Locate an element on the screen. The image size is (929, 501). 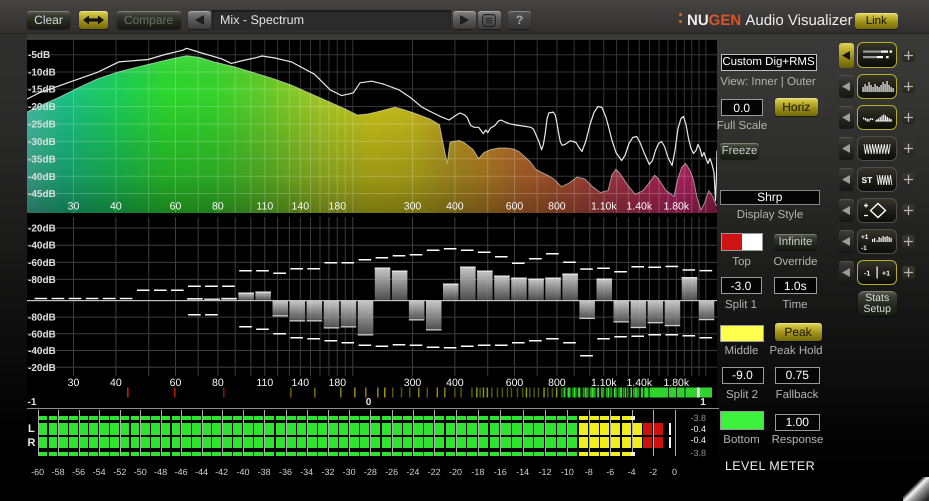
svg-text: -45dB is located at coordinates (42, 194).